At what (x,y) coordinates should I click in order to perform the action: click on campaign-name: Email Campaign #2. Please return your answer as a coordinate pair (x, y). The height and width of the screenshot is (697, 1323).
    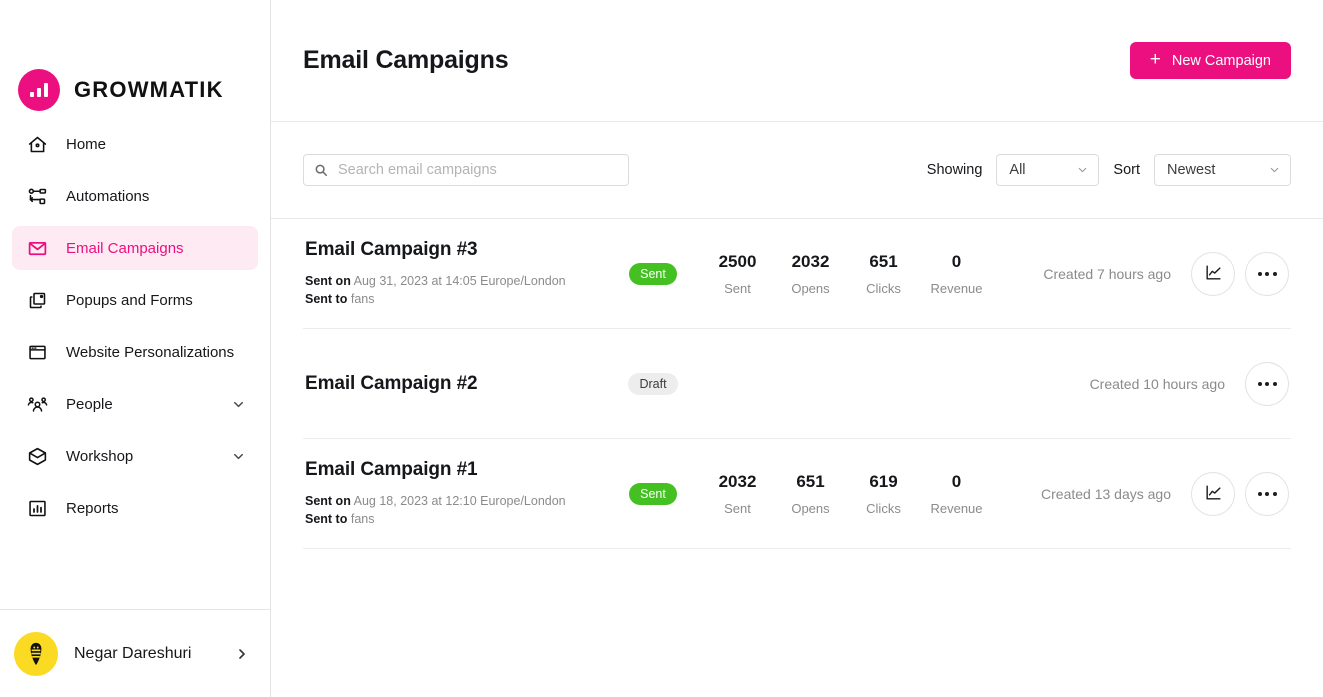
    Looking at the image, I should click on (455, 384).